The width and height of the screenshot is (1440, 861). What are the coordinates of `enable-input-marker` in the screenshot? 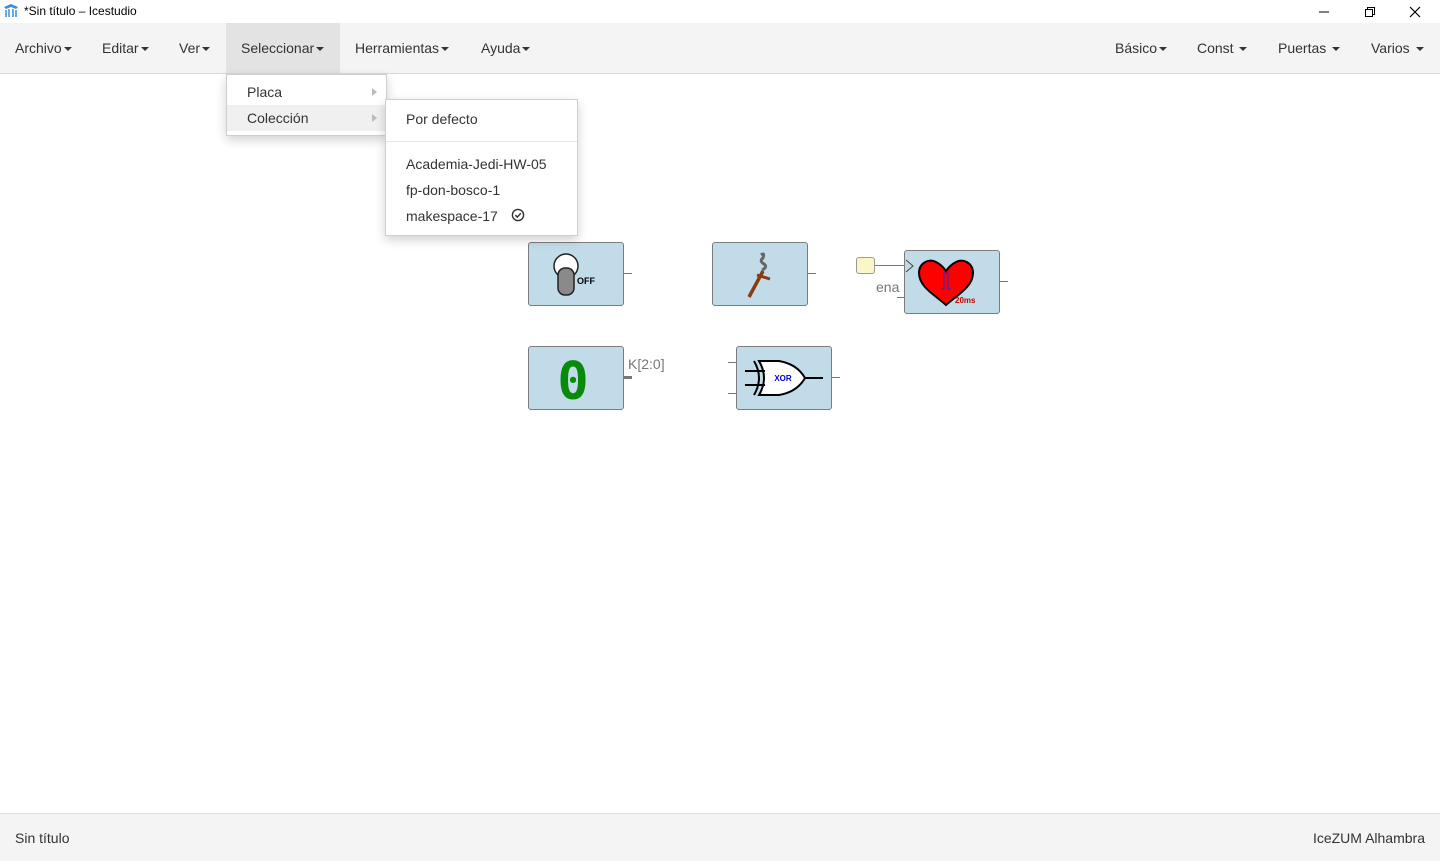 It's located at (865, 265).